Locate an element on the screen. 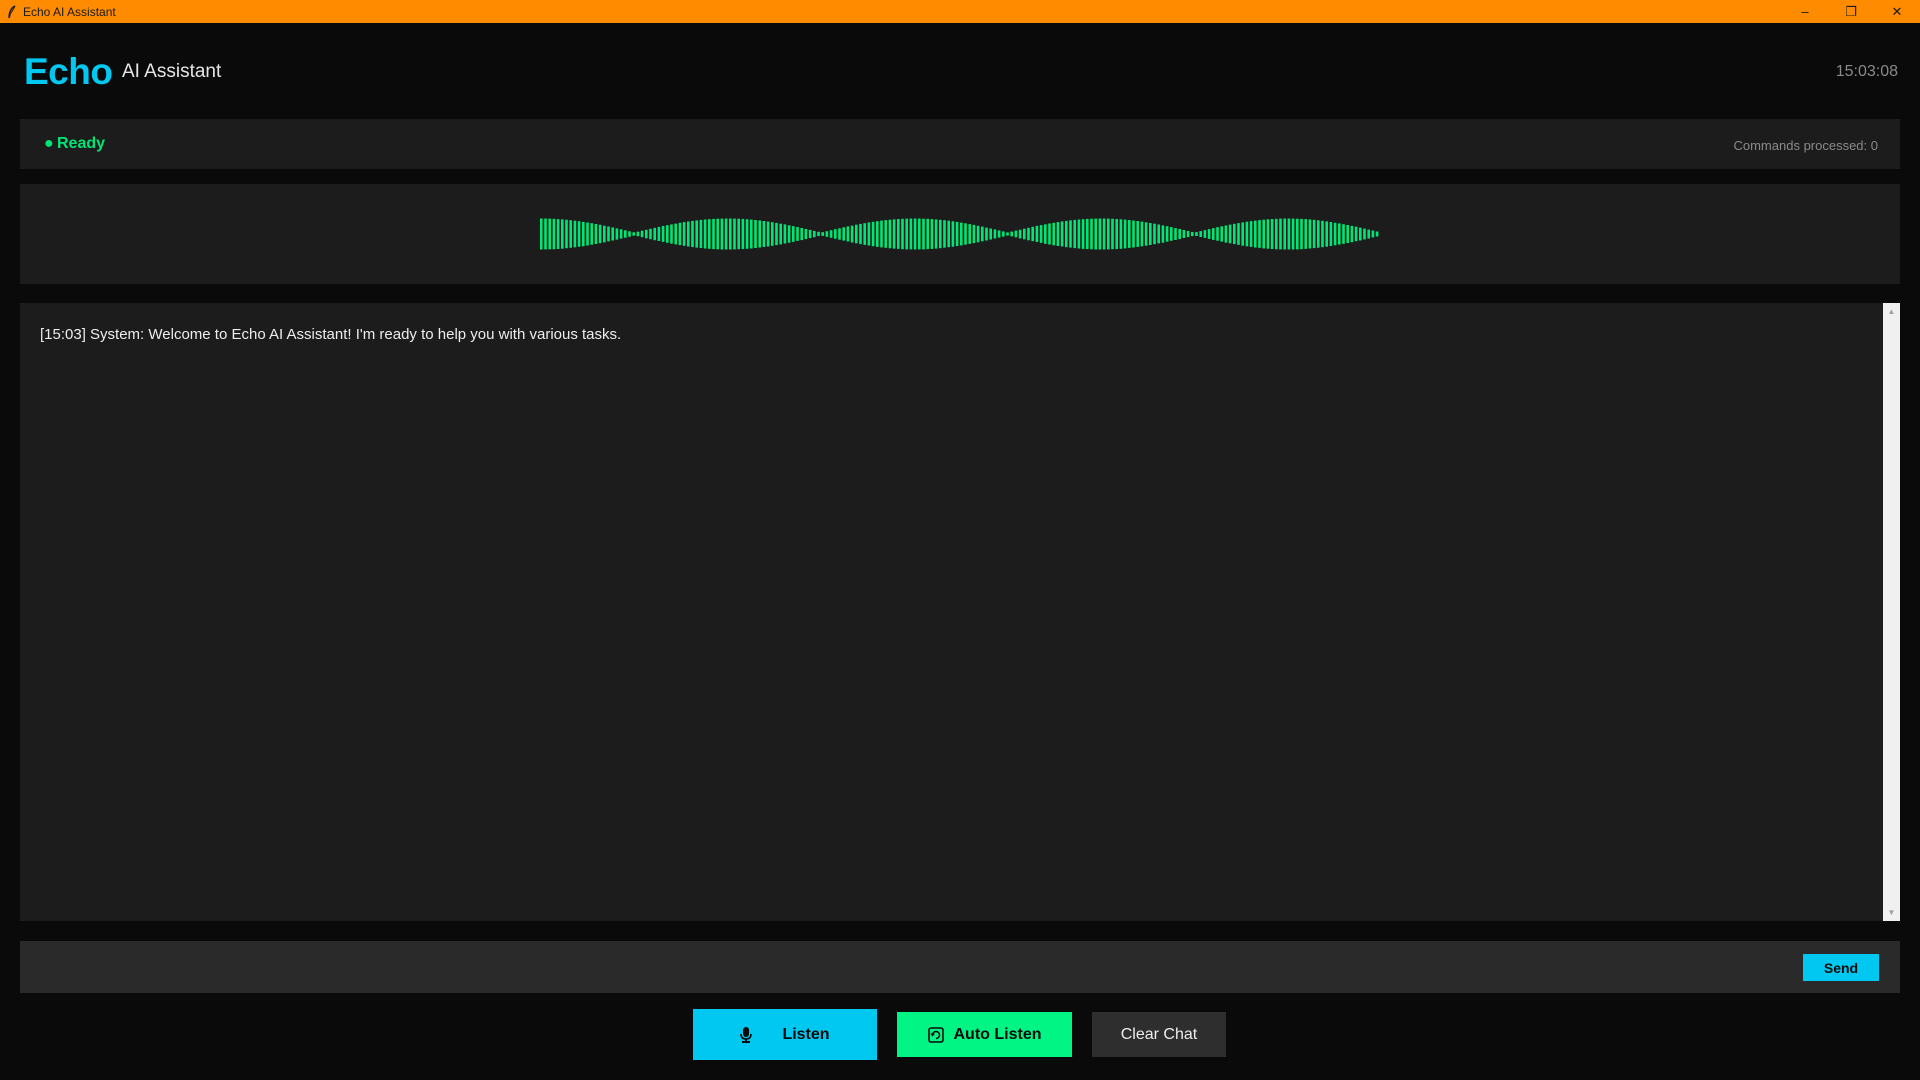  scroll-up-arrow-icon: ▲ is located at coordinates (1891, 311).